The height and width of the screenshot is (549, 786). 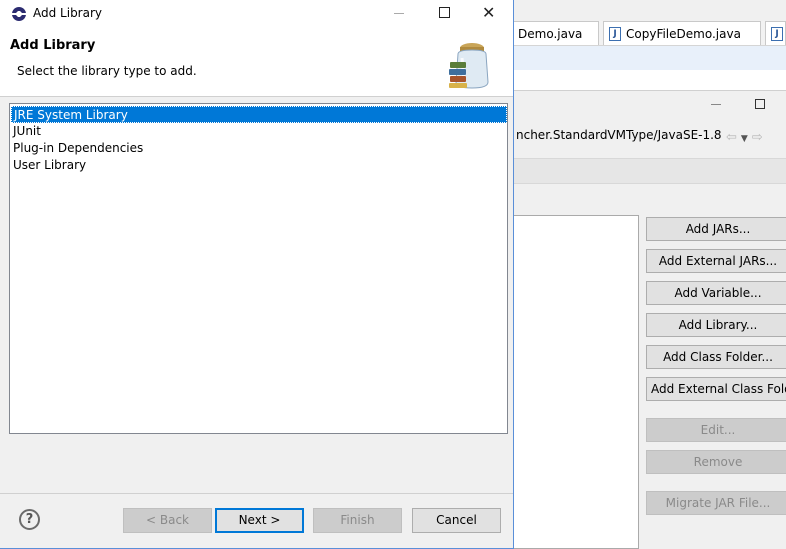 I want to click on finish-button: Finish, so click(x=357, y=520).